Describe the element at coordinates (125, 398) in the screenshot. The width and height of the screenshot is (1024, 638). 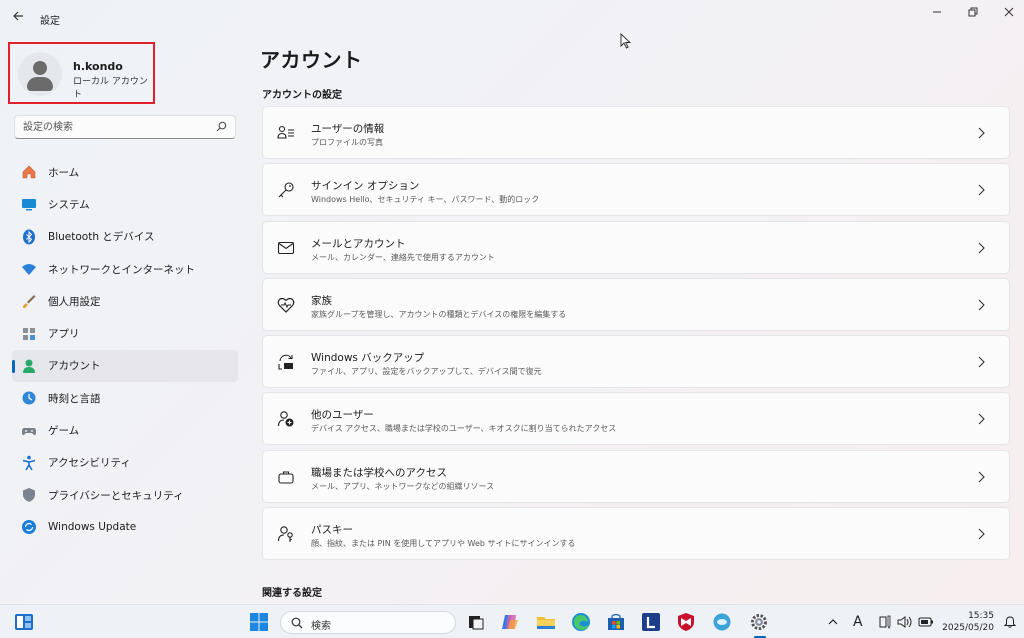
I see `sidebar-item-time-language: 時刻と言語` at that location.